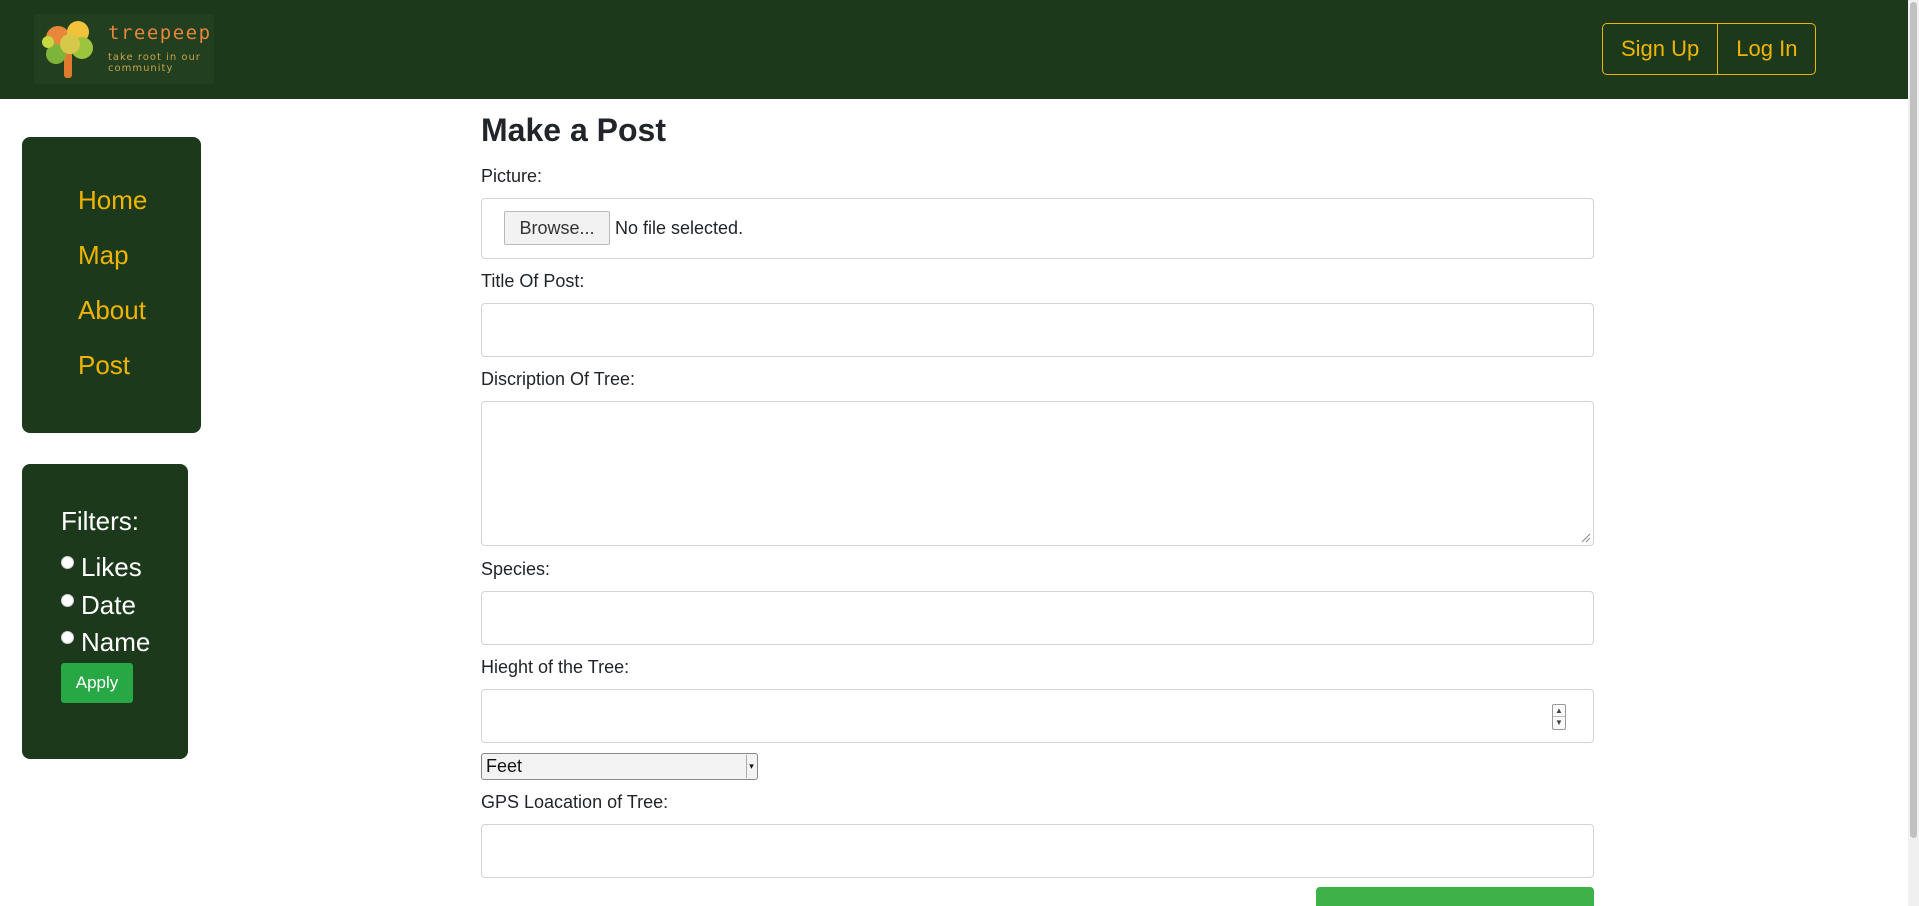 The image size is (1919, 906). What do you see at coordinates (575, 802) in the screenshot?
I see `gps-label: GPS Loacation of Tree:` at bounding box center [575, 802].